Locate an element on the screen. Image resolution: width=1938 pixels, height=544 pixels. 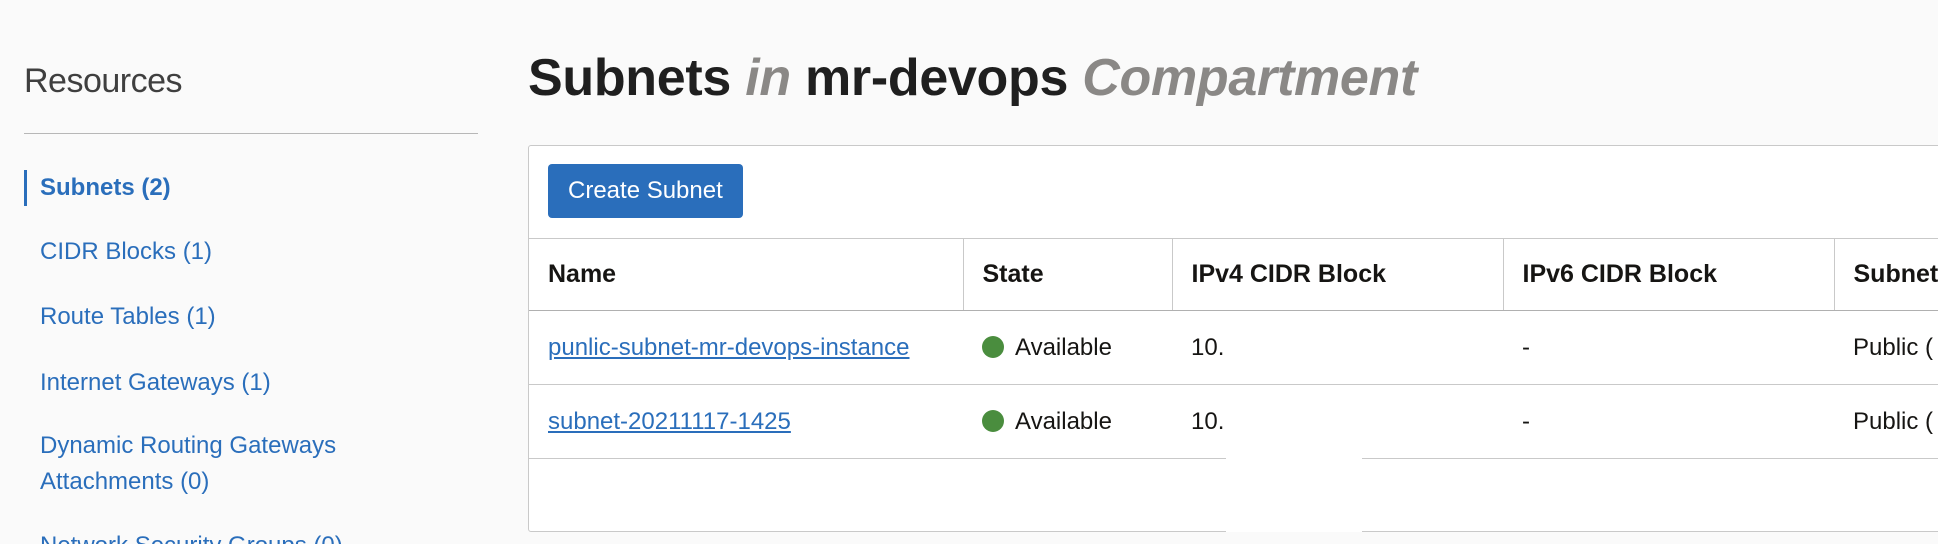
column-header-subnet-access: Subnet is located at coordinates (1886, 274).